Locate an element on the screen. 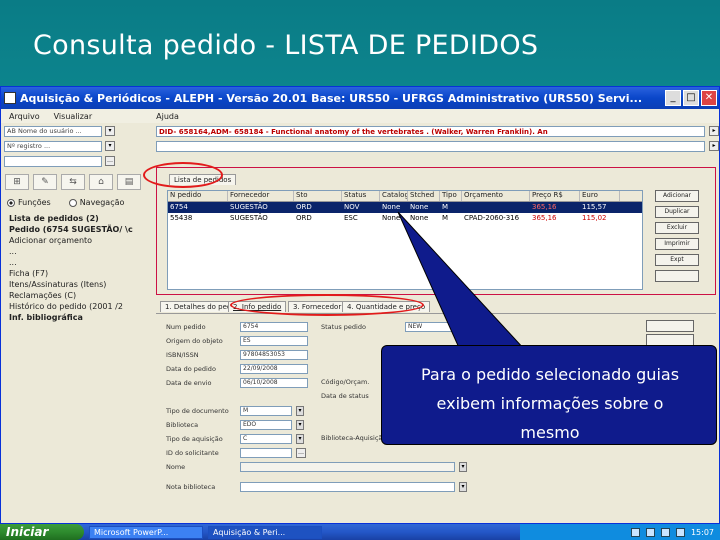 Image resolution: width=720 pixels, height=540 pixels. requester-id-field is located at coordinates (266, 453).